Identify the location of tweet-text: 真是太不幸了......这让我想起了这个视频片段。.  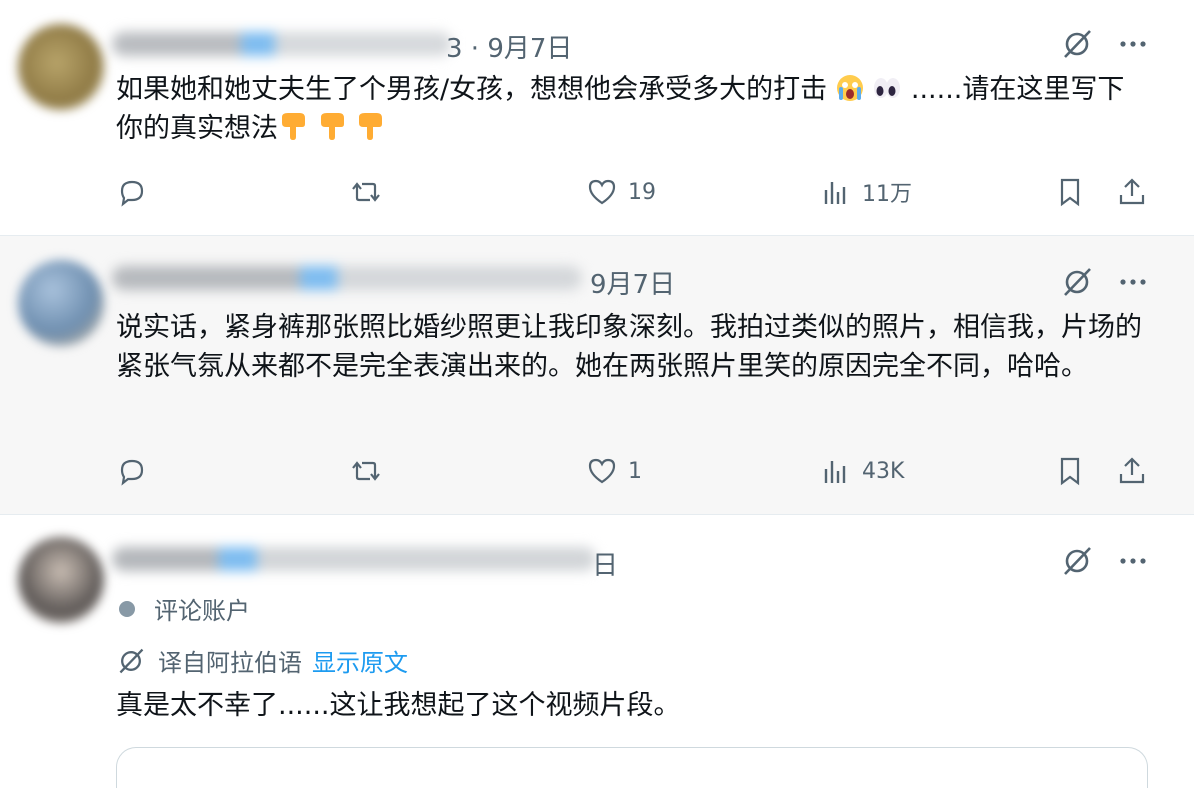
(398, 705).